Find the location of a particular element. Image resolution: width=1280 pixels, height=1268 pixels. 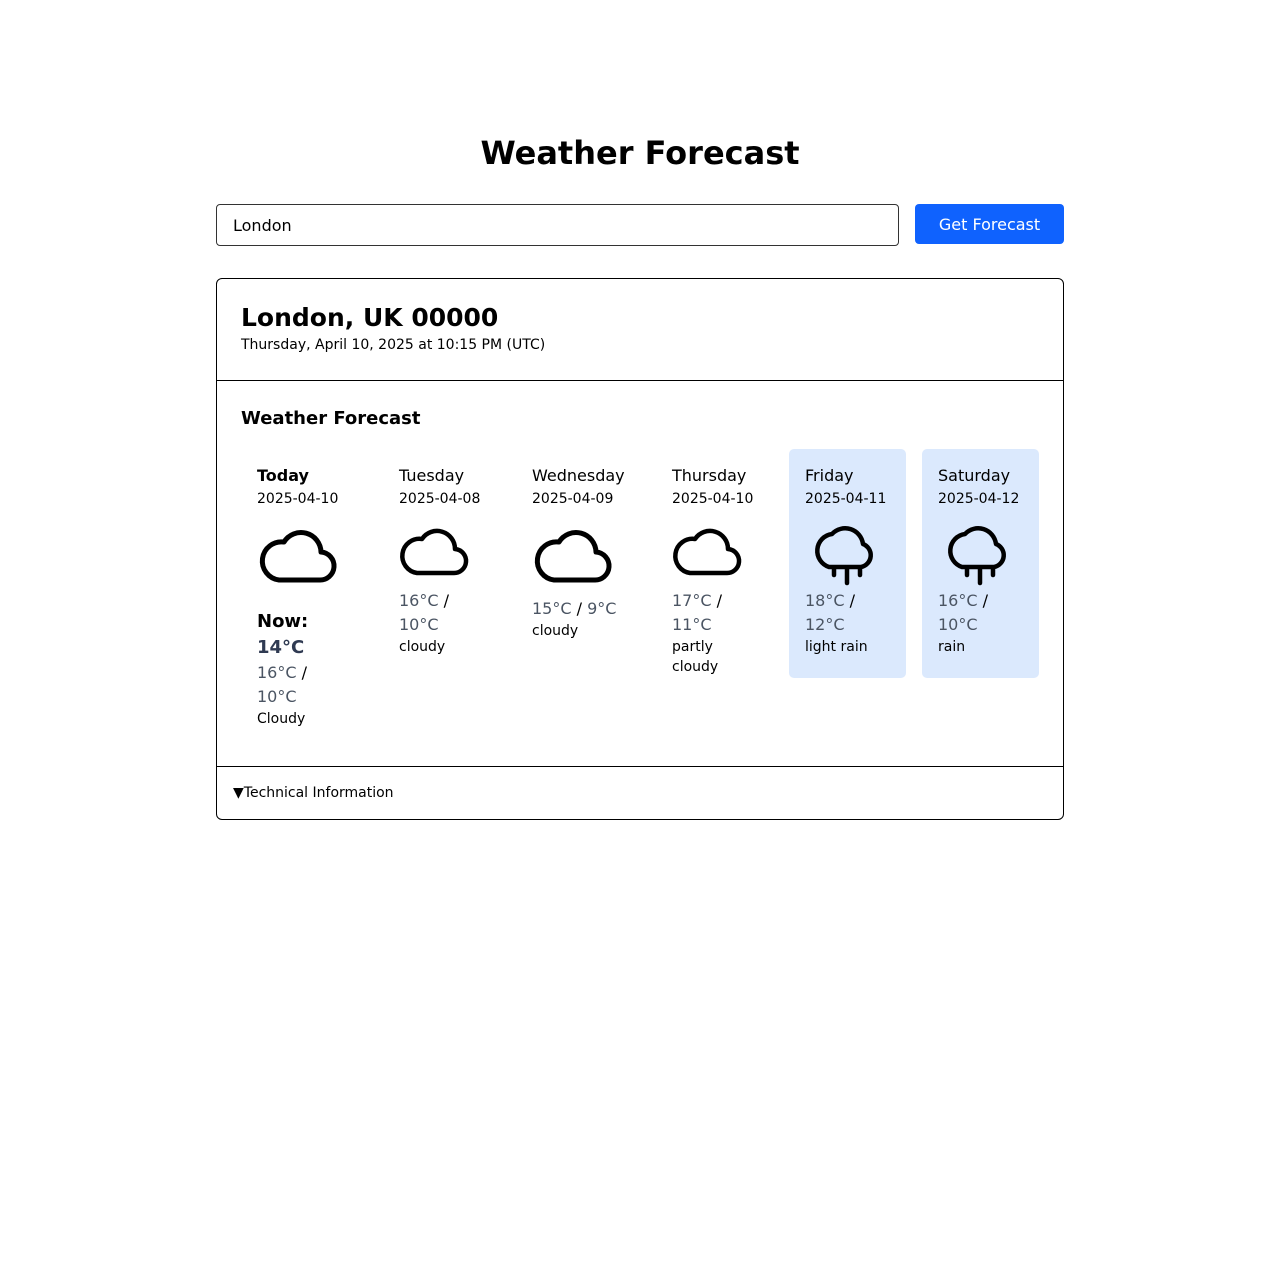

technical-information-label: Technical Information is located at coordinates (318, 793).